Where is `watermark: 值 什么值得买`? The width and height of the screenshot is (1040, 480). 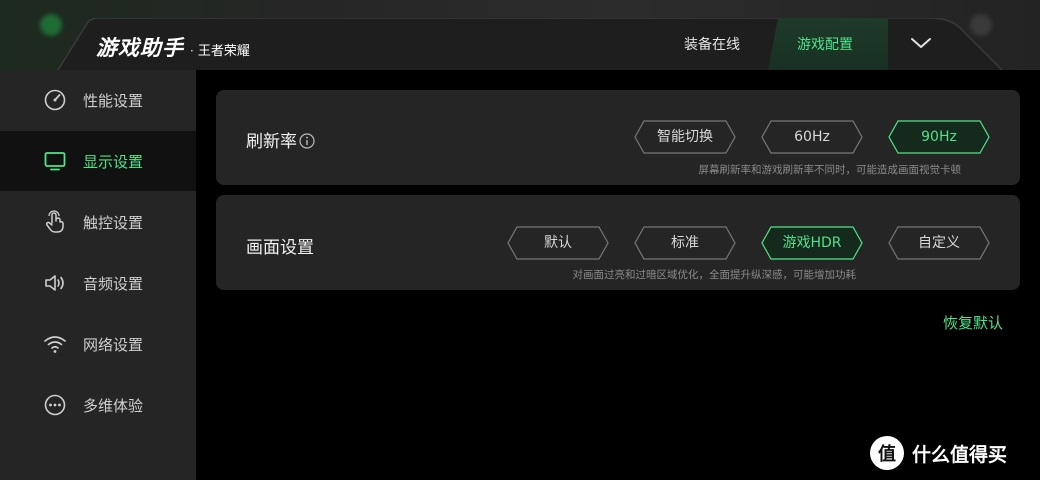 watermark: 值 什么值得买 is located at coordinates (938, 453).